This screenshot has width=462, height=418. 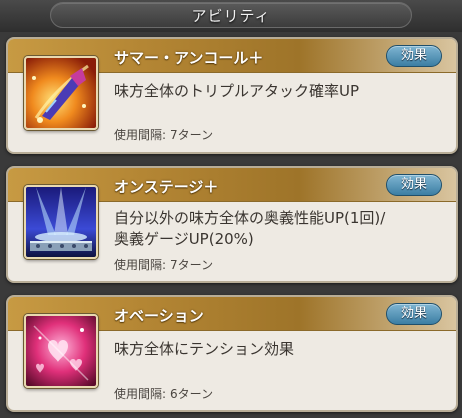 I want to click on ovation-hearts-icon, so click(x=61, y=351).